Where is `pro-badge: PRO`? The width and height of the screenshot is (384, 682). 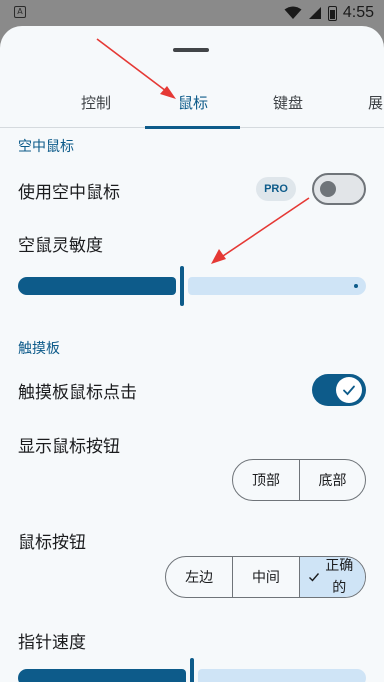 pro-badge: PRO is located at coordinates (276, 189).